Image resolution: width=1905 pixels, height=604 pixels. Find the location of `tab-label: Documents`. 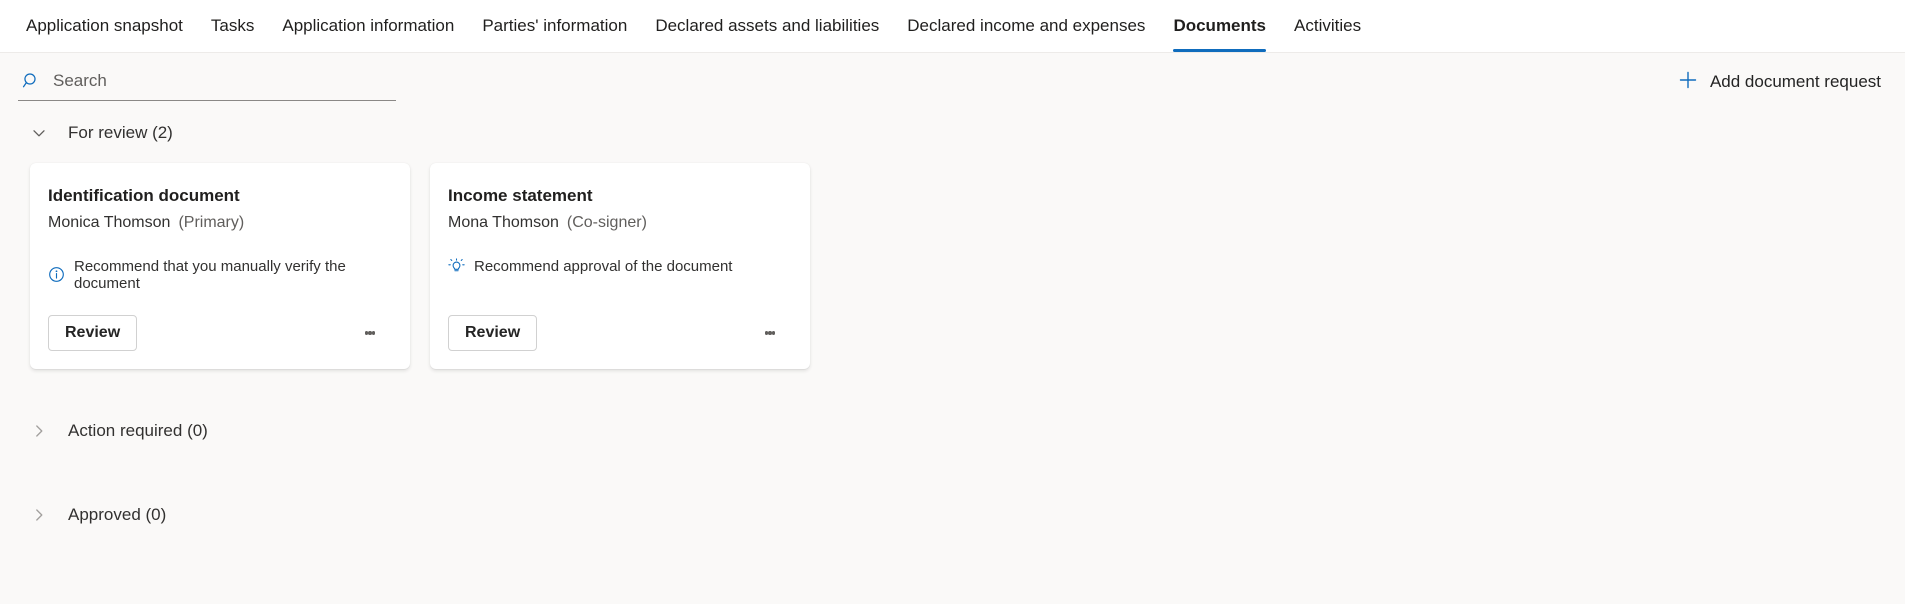

tab-label: Documents is located at coordinates (1220, 25).